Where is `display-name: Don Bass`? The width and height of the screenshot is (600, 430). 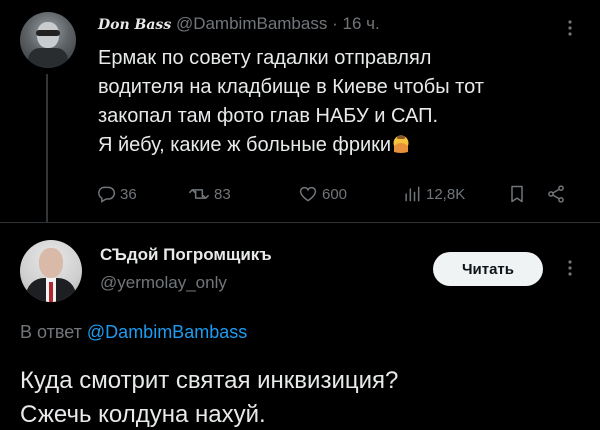 display-name: Don Bass is located at coordinates (134, 25).